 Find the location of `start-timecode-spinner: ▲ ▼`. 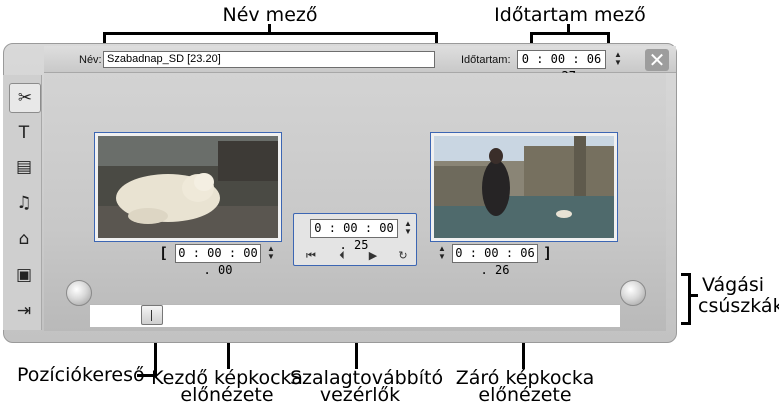

start-timecode-spinner: ▲ ▼ is located at coordinates (271, 253).